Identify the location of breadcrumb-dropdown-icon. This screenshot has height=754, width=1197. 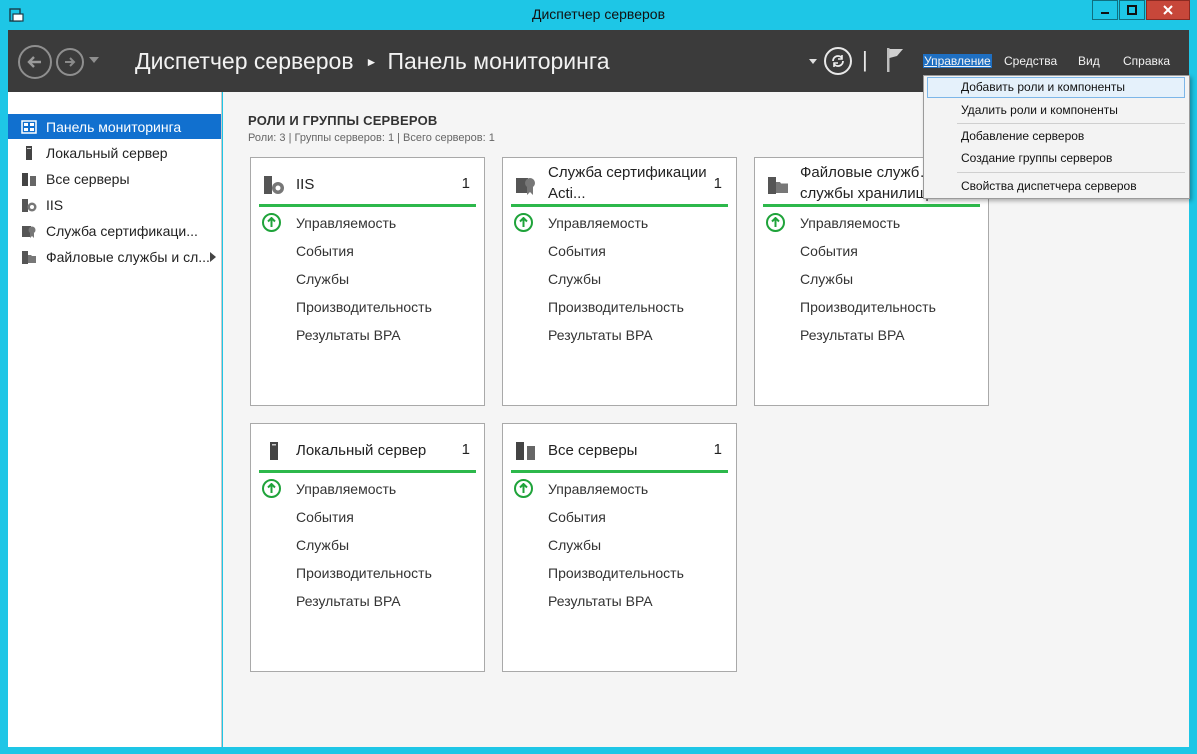
(813, 61).